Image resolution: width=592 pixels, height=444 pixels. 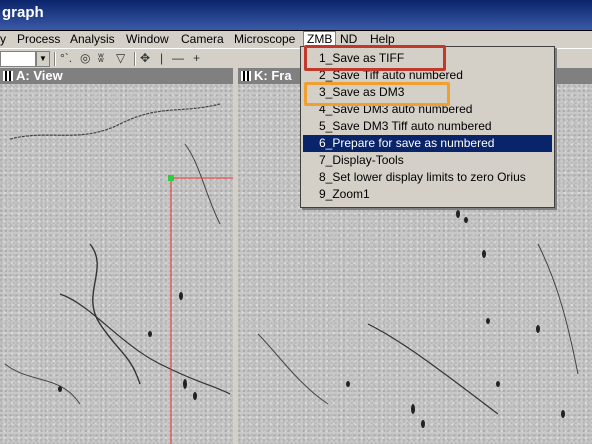 I want to click on menu-view: y, so click(x=3, y=39).